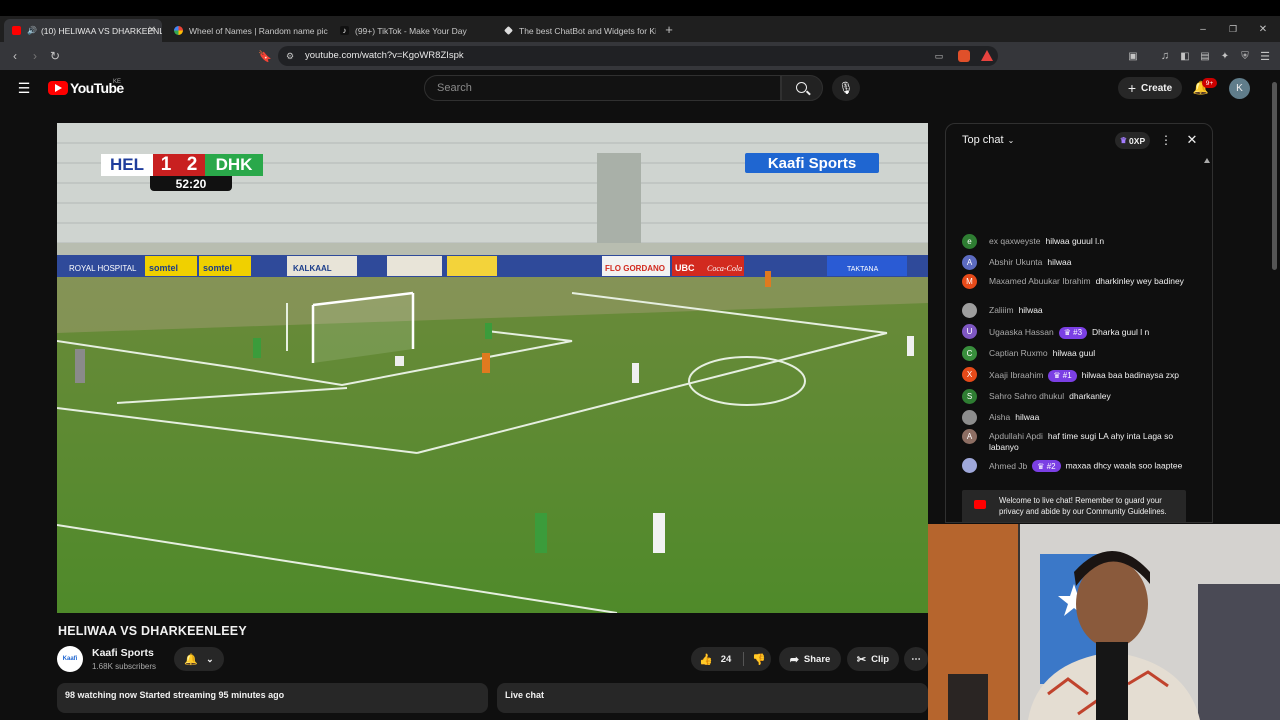 This screenshot has width=1280, height=720. What do you see at coordinates (101, 695) in the screenshot?
I see `watching-count: 98 watching now` at bounding box center [101, 695].